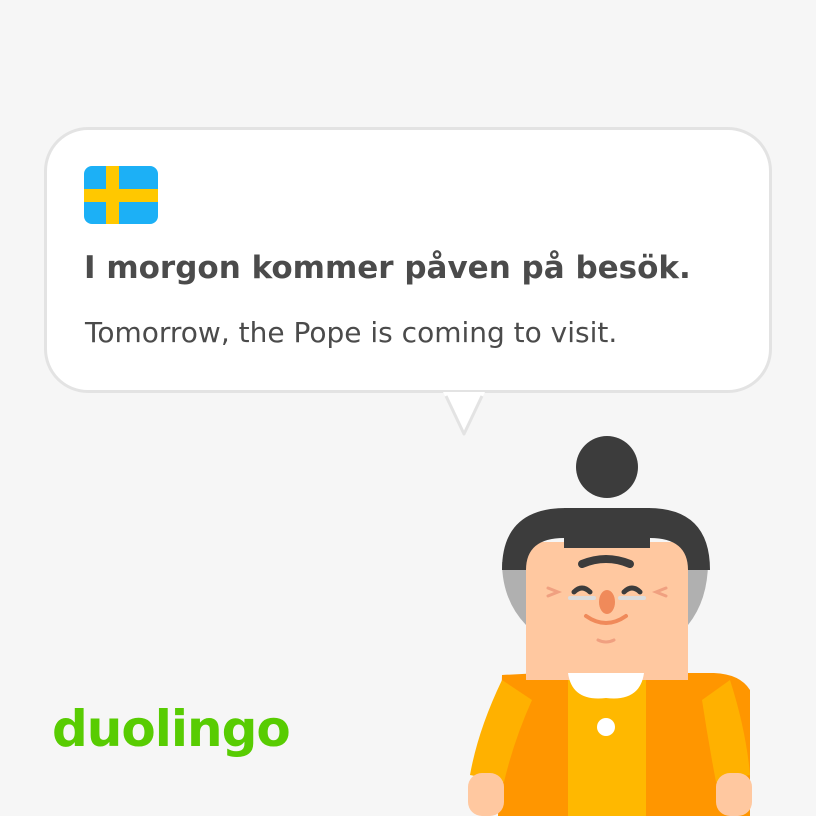 This screenshot has height=816, width=816. Describe the element at coordinates (171, 729) in the screenshot. I see `duolingo-logo: duolingo` at that location.